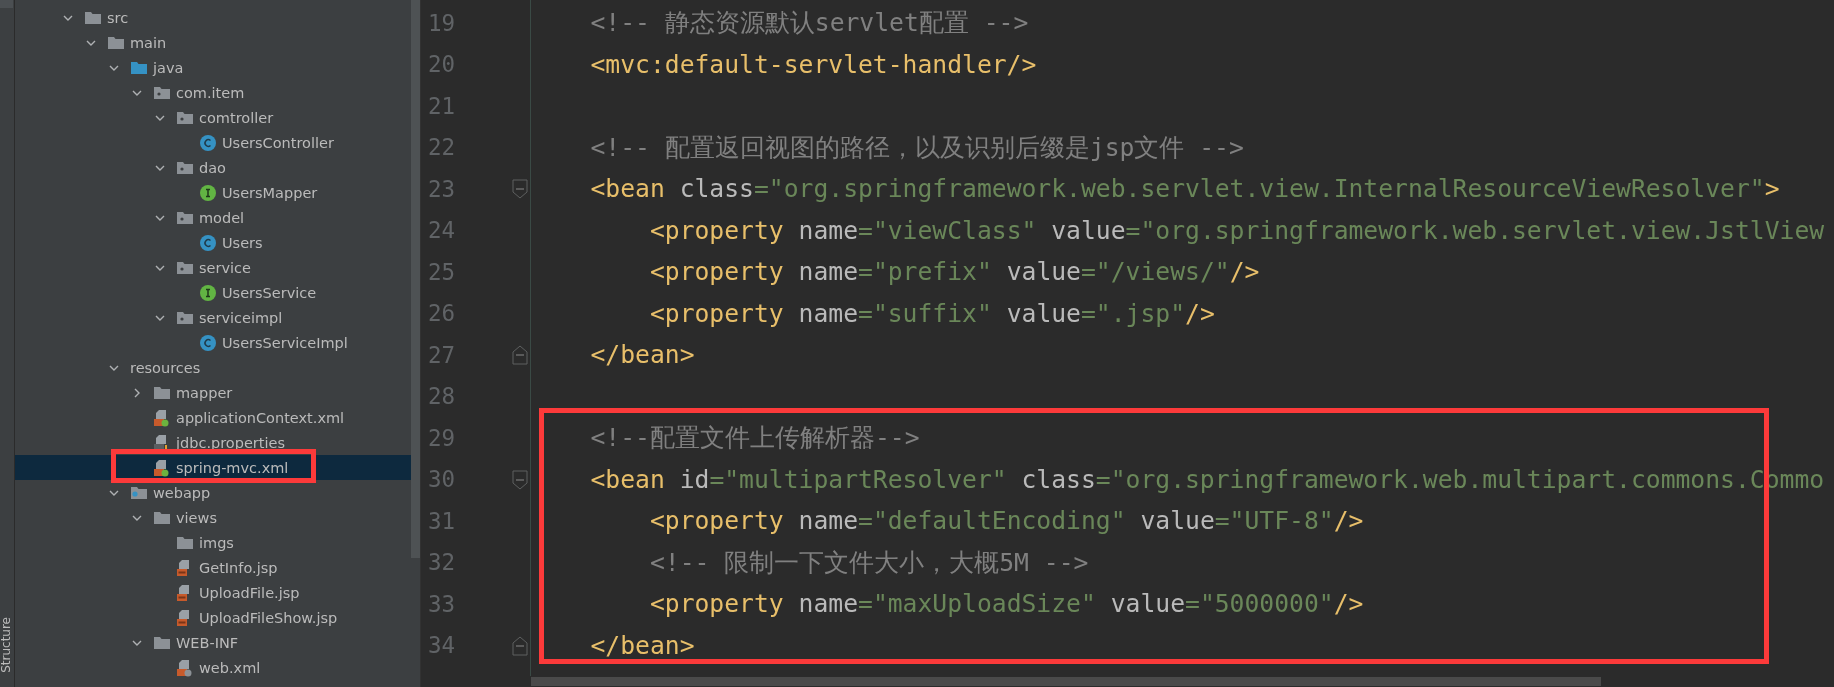  What do you see at coordinates (216, 542) in the screenshot?
I see `tree-item-label: imgs` at bounding box center [216, 542].